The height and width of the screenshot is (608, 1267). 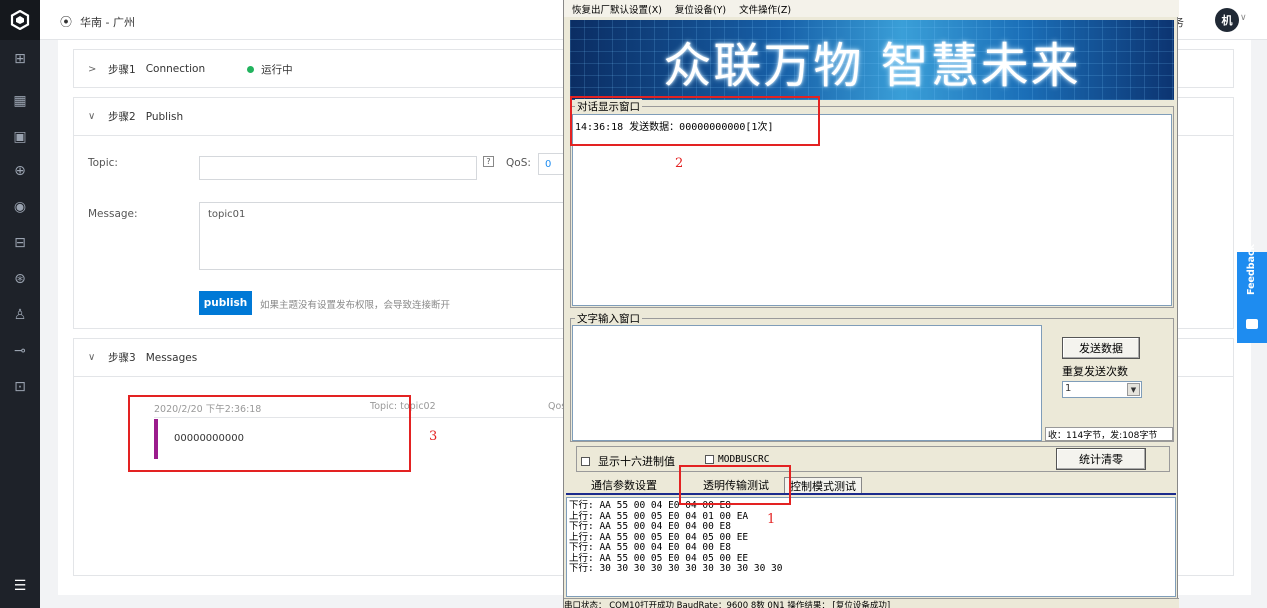 I want to click on topic-label: Topic:, so click(x=103, y=163).